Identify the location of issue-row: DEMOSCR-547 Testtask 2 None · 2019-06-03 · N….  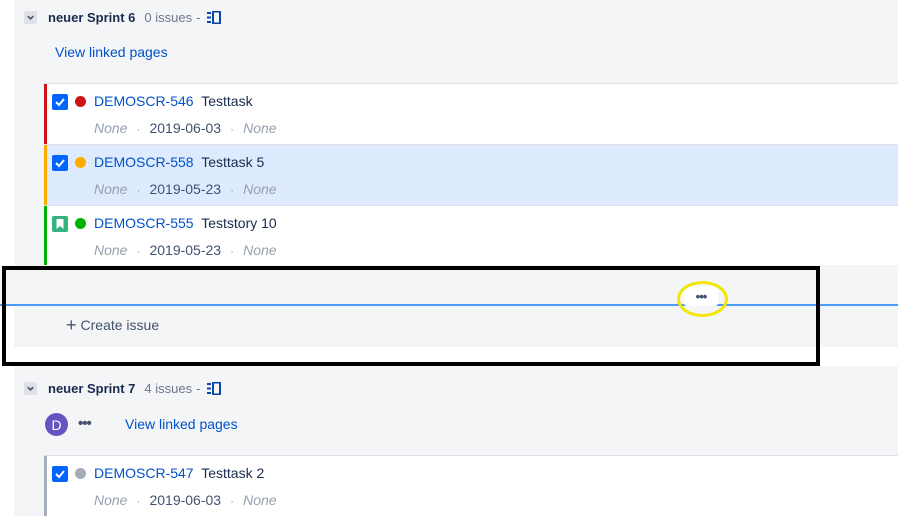
(471, 485).